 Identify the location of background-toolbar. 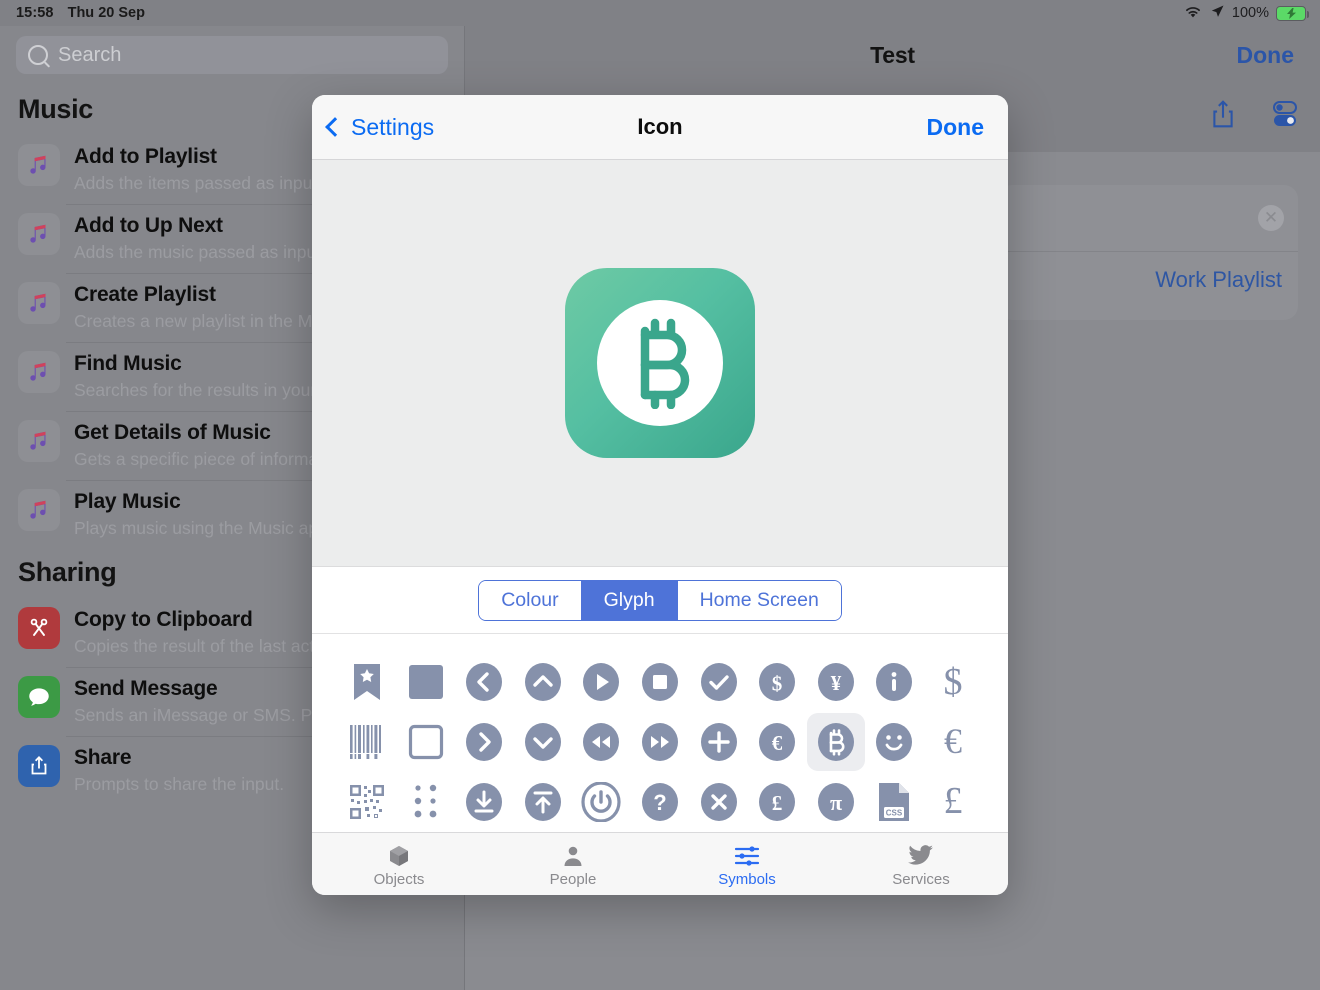
(1254, 116).